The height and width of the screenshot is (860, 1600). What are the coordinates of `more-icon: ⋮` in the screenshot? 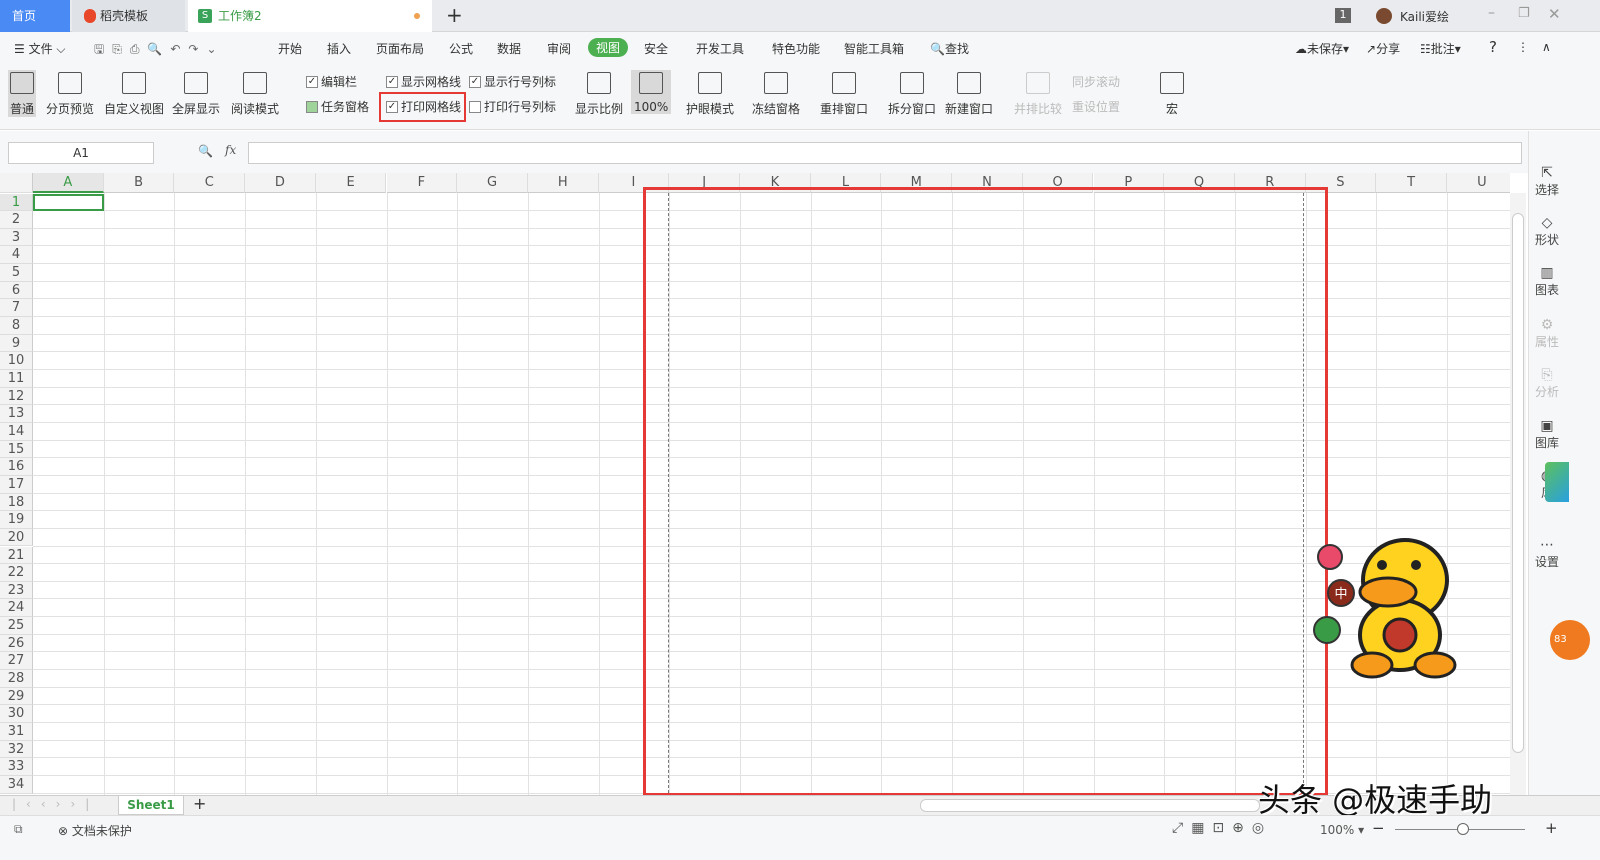 It's located at (1523, 47).